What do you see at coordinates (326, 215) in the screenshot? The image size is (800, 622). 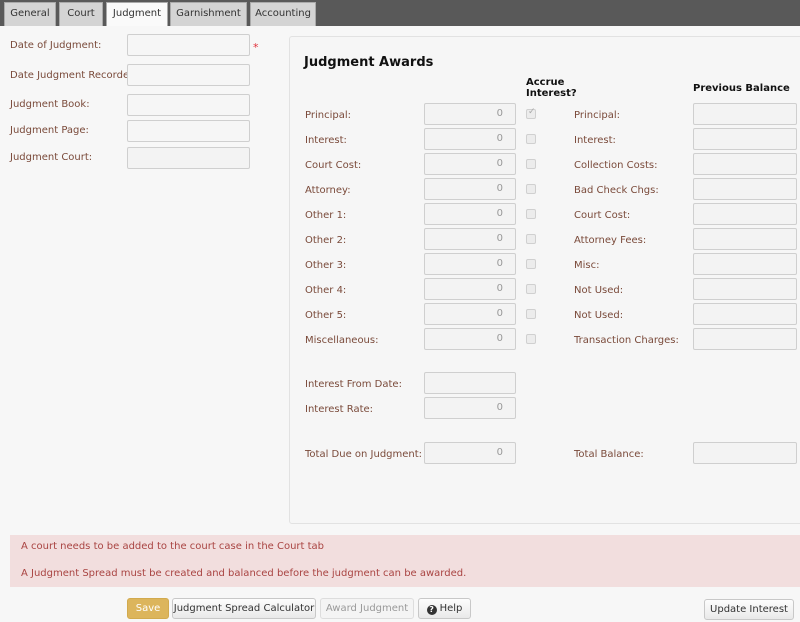 I see `award-label: Other 1:` at bounding box center [326, 215].